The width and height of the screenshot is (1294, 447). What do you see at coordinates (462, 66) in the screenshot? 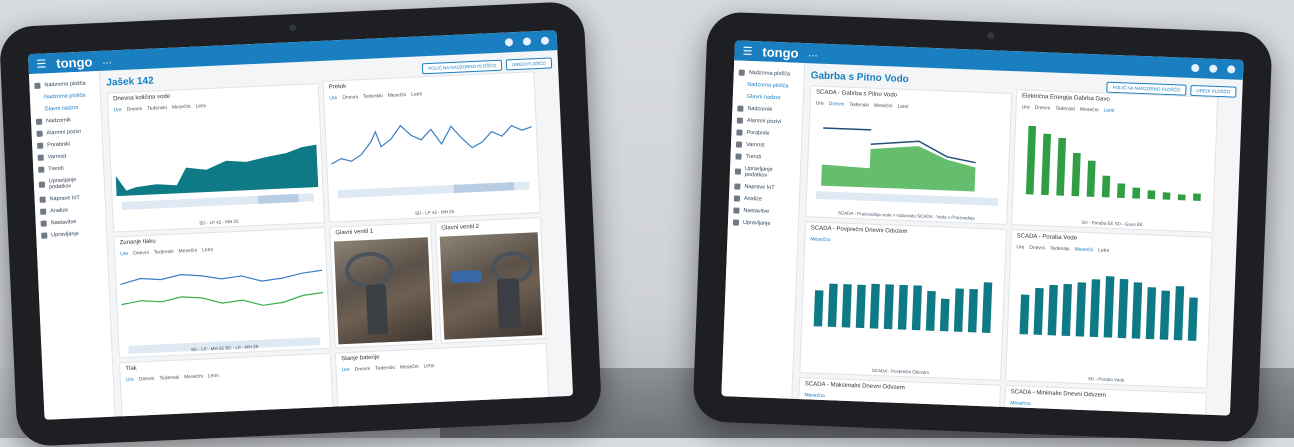
I see `add-to-dashboard-button: POLIČ NA NADZORNO PLOŠČO` at bounding box center [462, 66].